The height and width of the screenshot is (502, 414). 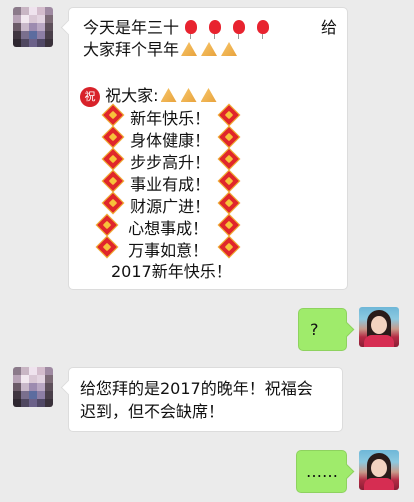 I want to click on message-text: 今天是年三十, so click(x=131, y=27).